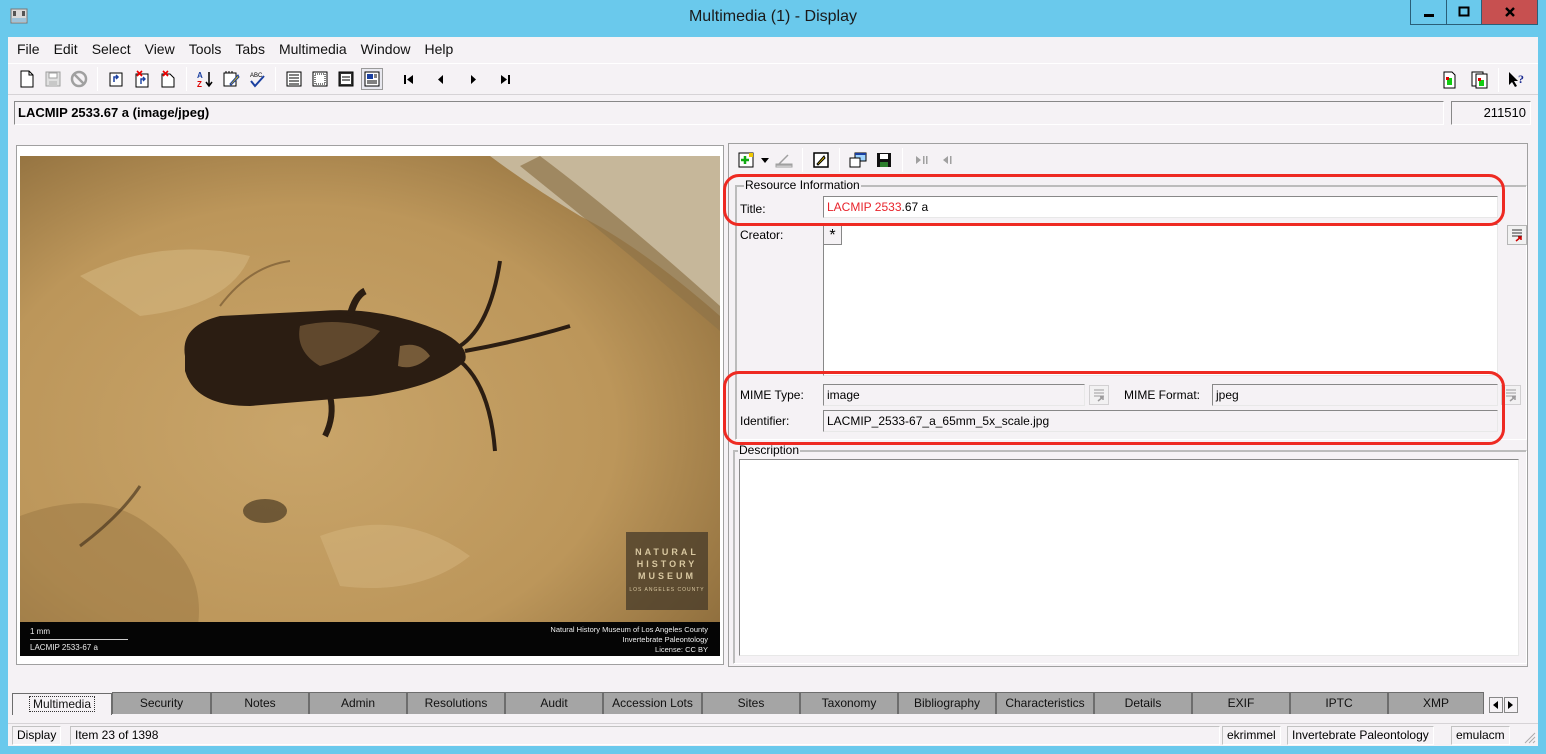 This screenshot has height=754, width=1546. Describe the element at coordinates (729, 113) in the screenshot. I see `record-summary: LACMIP 2533.67 a (image/jpeg)` at that location.